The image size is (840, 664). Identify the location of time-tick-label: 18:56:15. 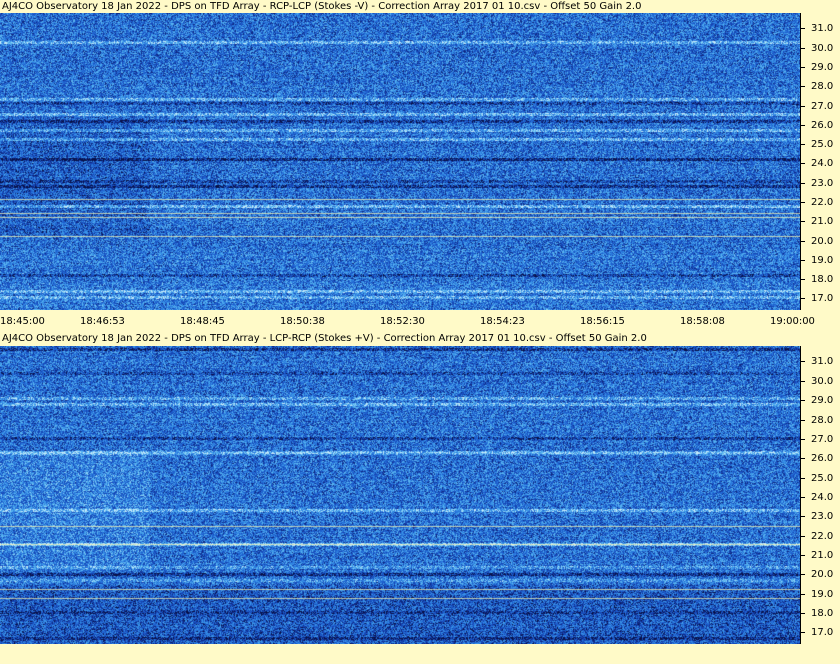
(602, 321).